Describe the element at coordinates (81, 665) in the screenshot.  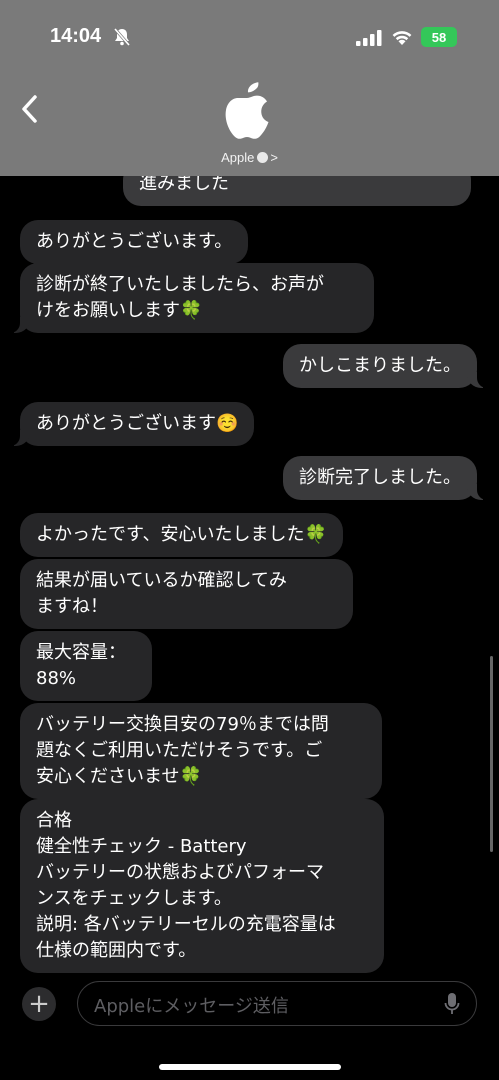
I see `message-text: 最大容量： 88%` at that location.